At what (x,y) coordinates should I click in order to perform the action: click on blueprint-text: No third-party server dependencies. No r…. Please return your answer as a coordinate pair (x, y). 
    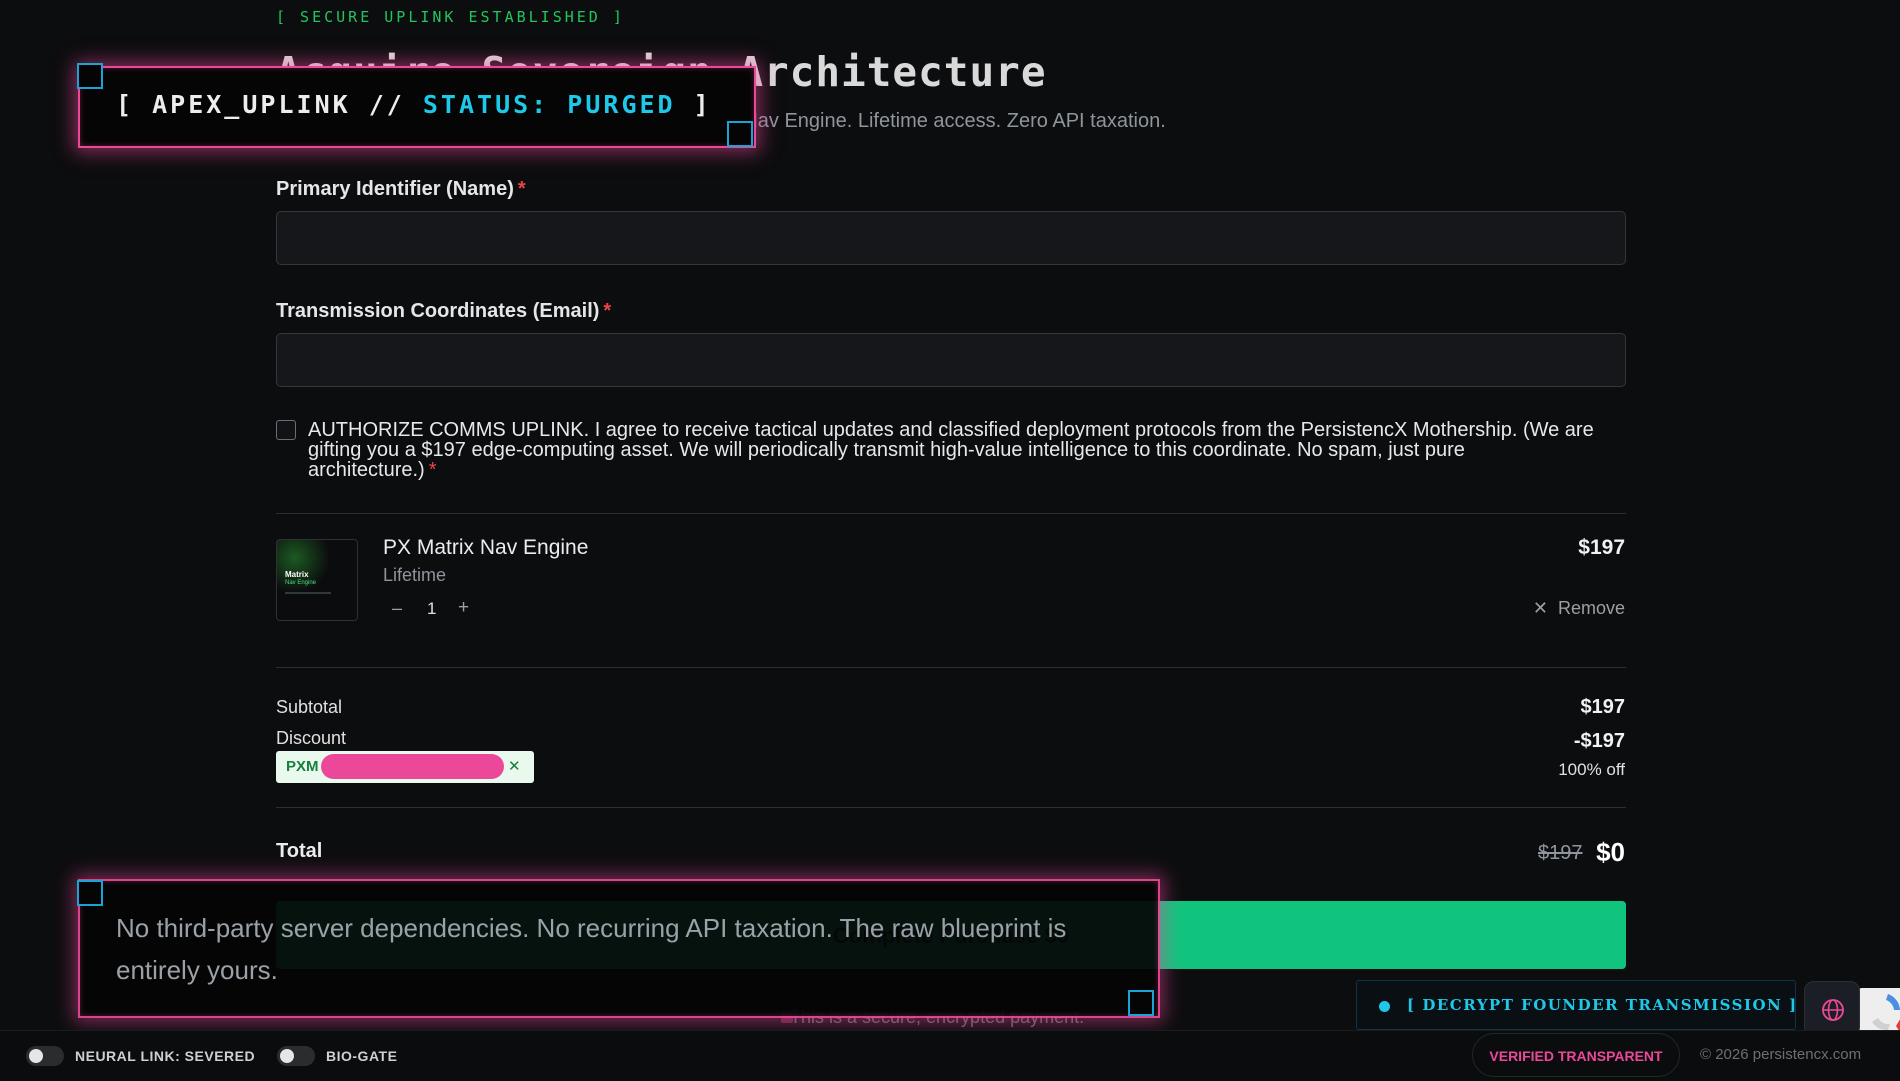
    Looking at the image, I should click on (591, 949).